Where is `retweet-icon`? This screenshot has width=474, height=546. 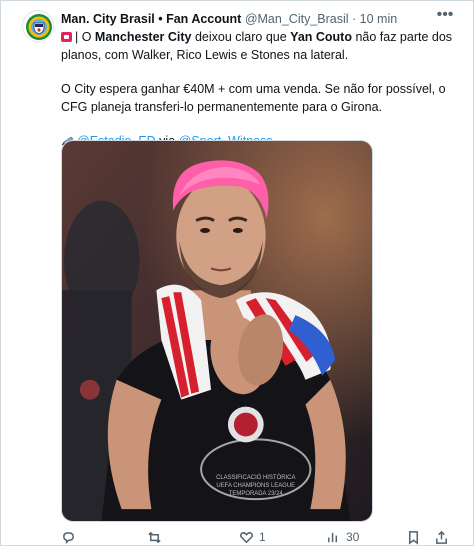 retweet-icon is located at coordinates (154, 537).